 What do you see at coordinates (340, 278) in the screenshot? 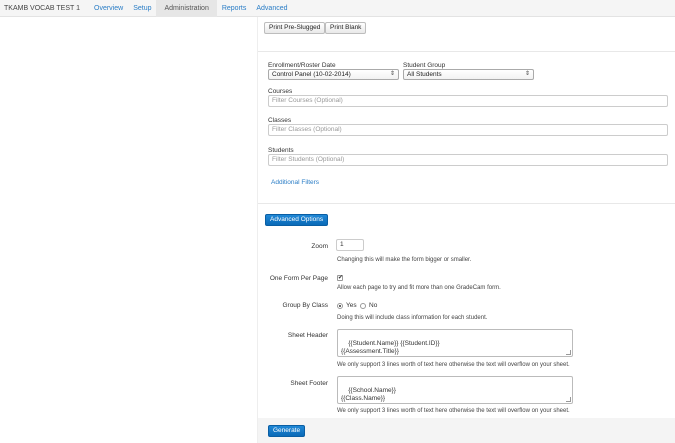
I see `one-form-per-page-checkbox: ✔` at bounding box center [340, 278].